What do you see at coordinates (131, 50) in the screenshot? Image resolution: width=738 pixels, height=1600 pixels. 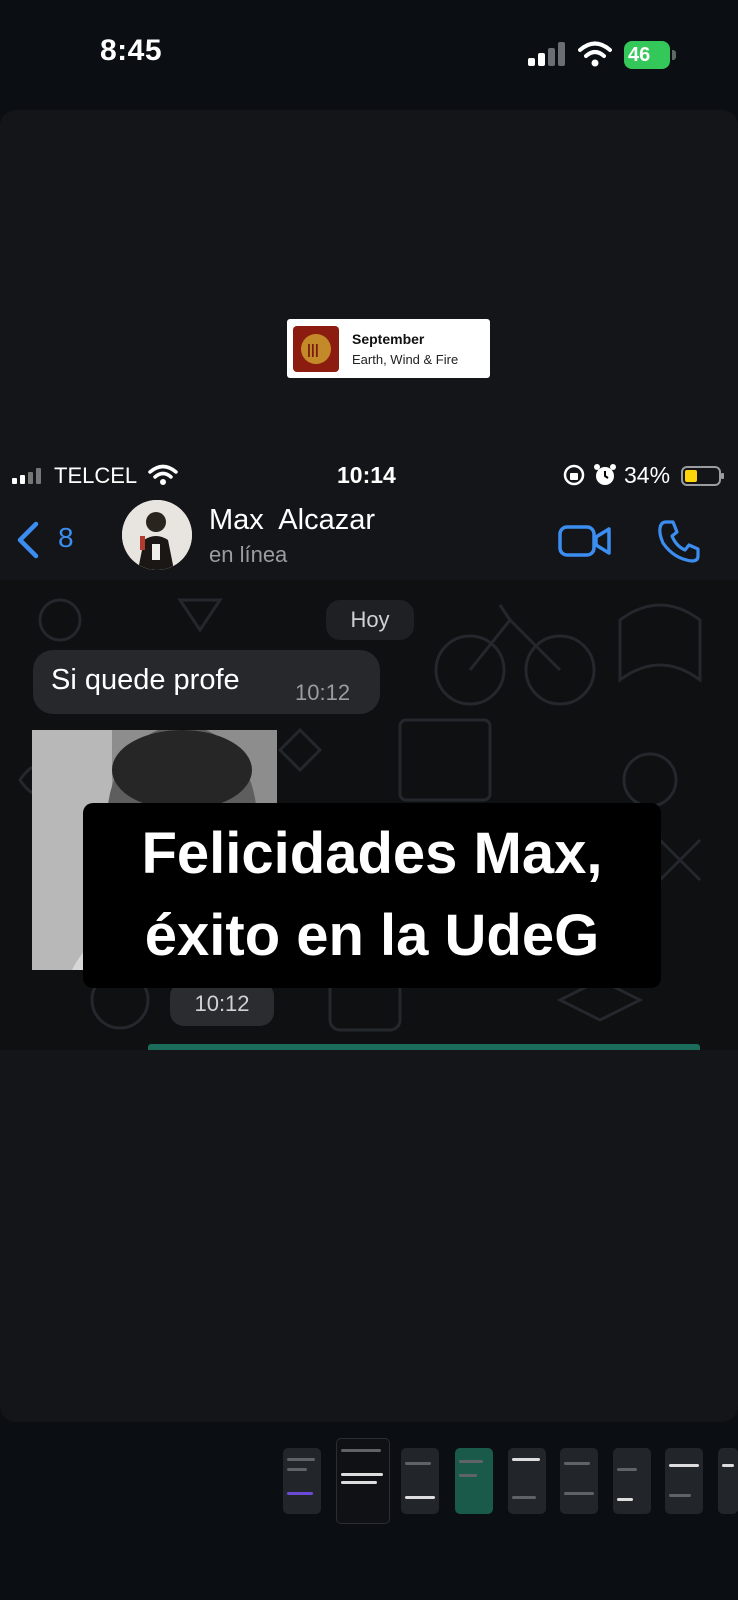 I see `status-time: 8:45` at bounding box center [131, 50].